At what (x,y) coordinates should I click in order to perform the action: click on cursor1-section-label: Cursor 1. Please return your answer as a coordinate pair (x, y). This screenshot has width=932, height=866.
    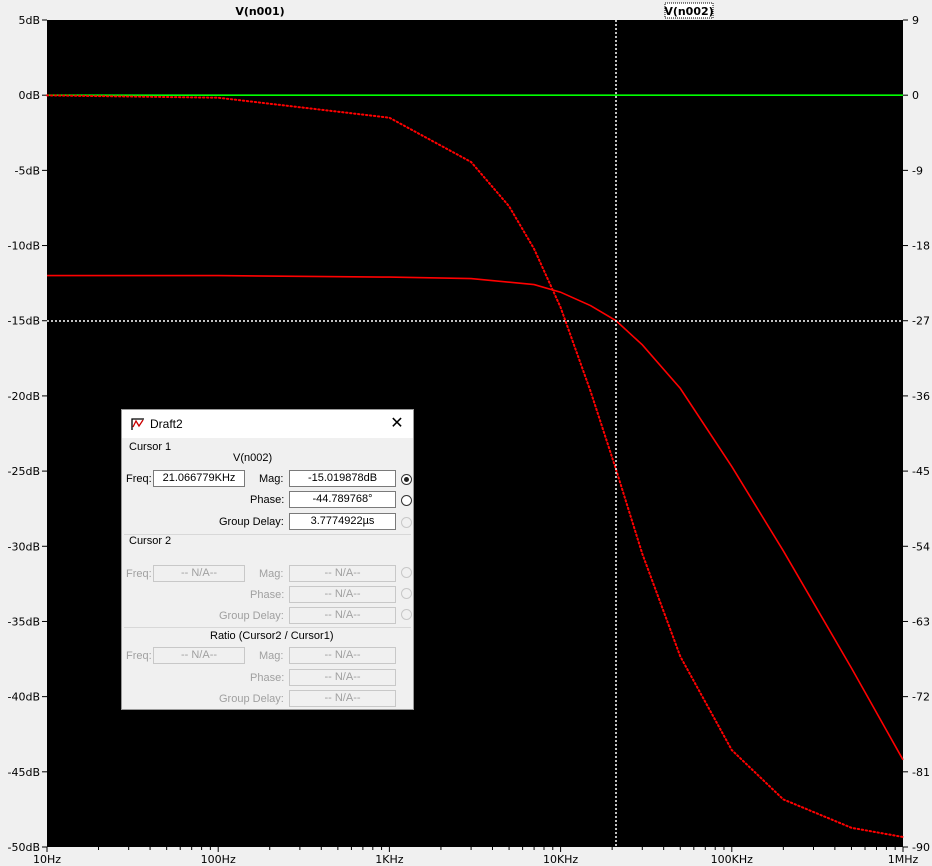
    Looking at the image, I should click on (150, 447).